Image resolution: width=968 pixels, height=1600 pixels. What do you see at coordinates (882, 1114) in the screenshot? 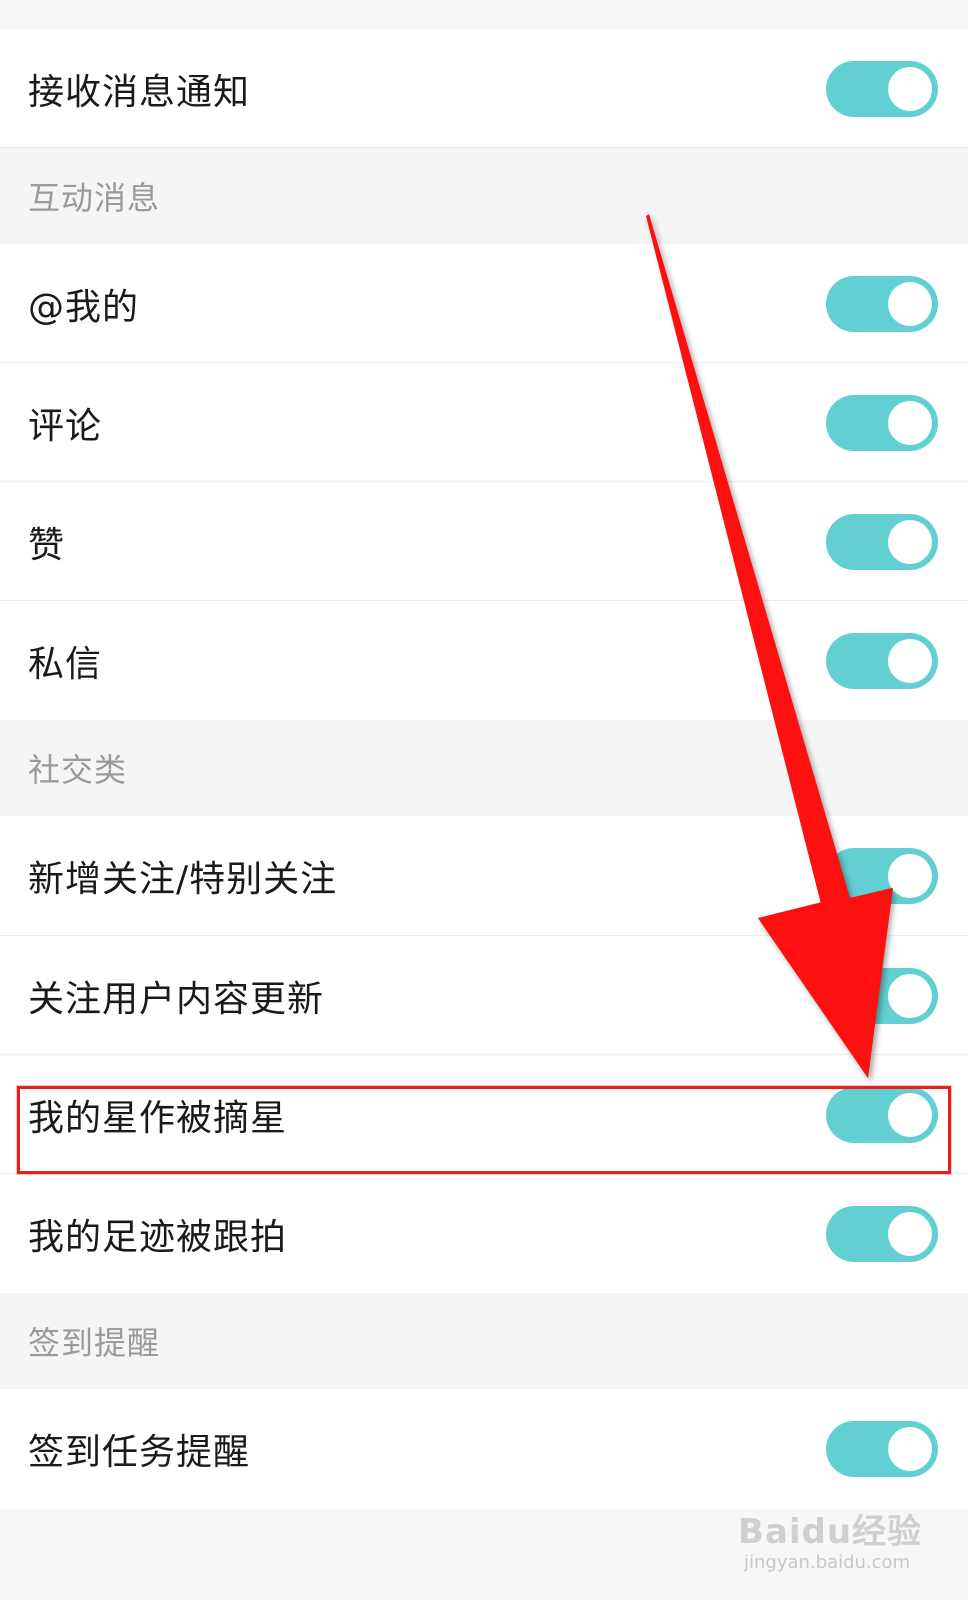
I see `star-picked-toggle` at bounding box center [882, 1114].